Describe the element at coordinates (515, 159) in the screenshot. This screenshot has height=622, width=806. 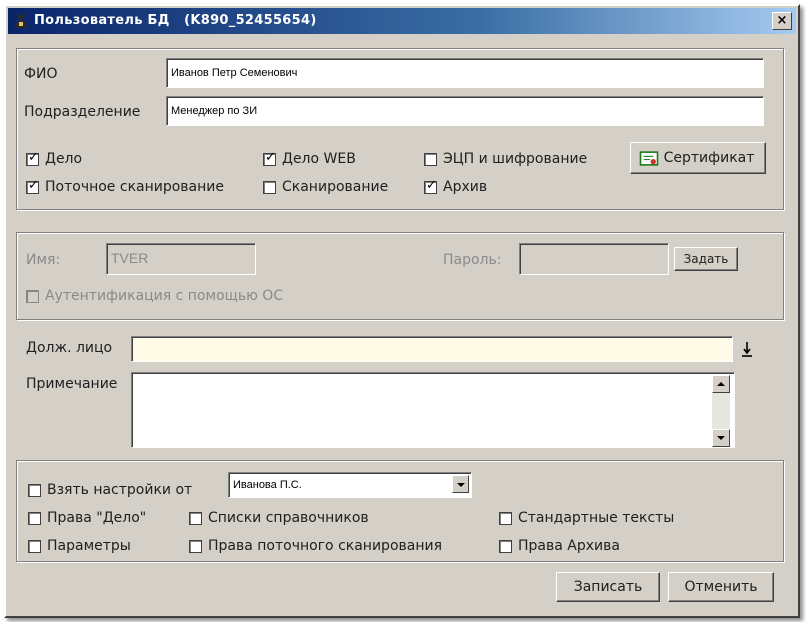
I see `checkbox-label: ЭЦП и шифрование` at that location.